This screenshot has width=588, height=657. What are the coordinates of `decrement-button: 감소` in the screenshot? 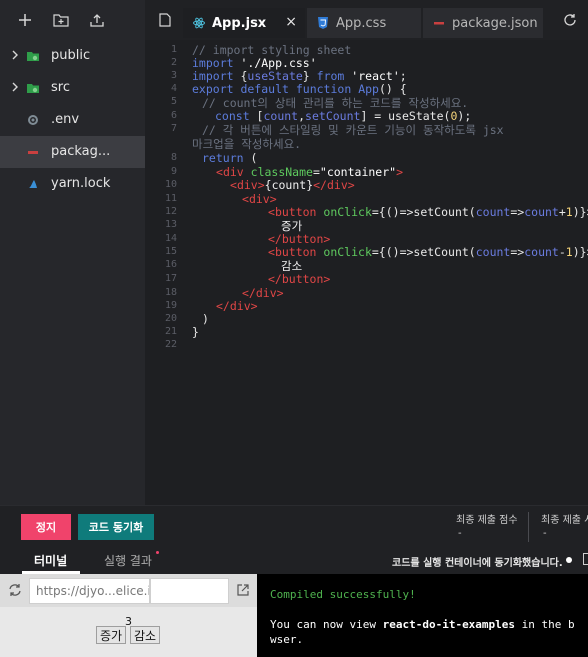 It's located at (145, 635).